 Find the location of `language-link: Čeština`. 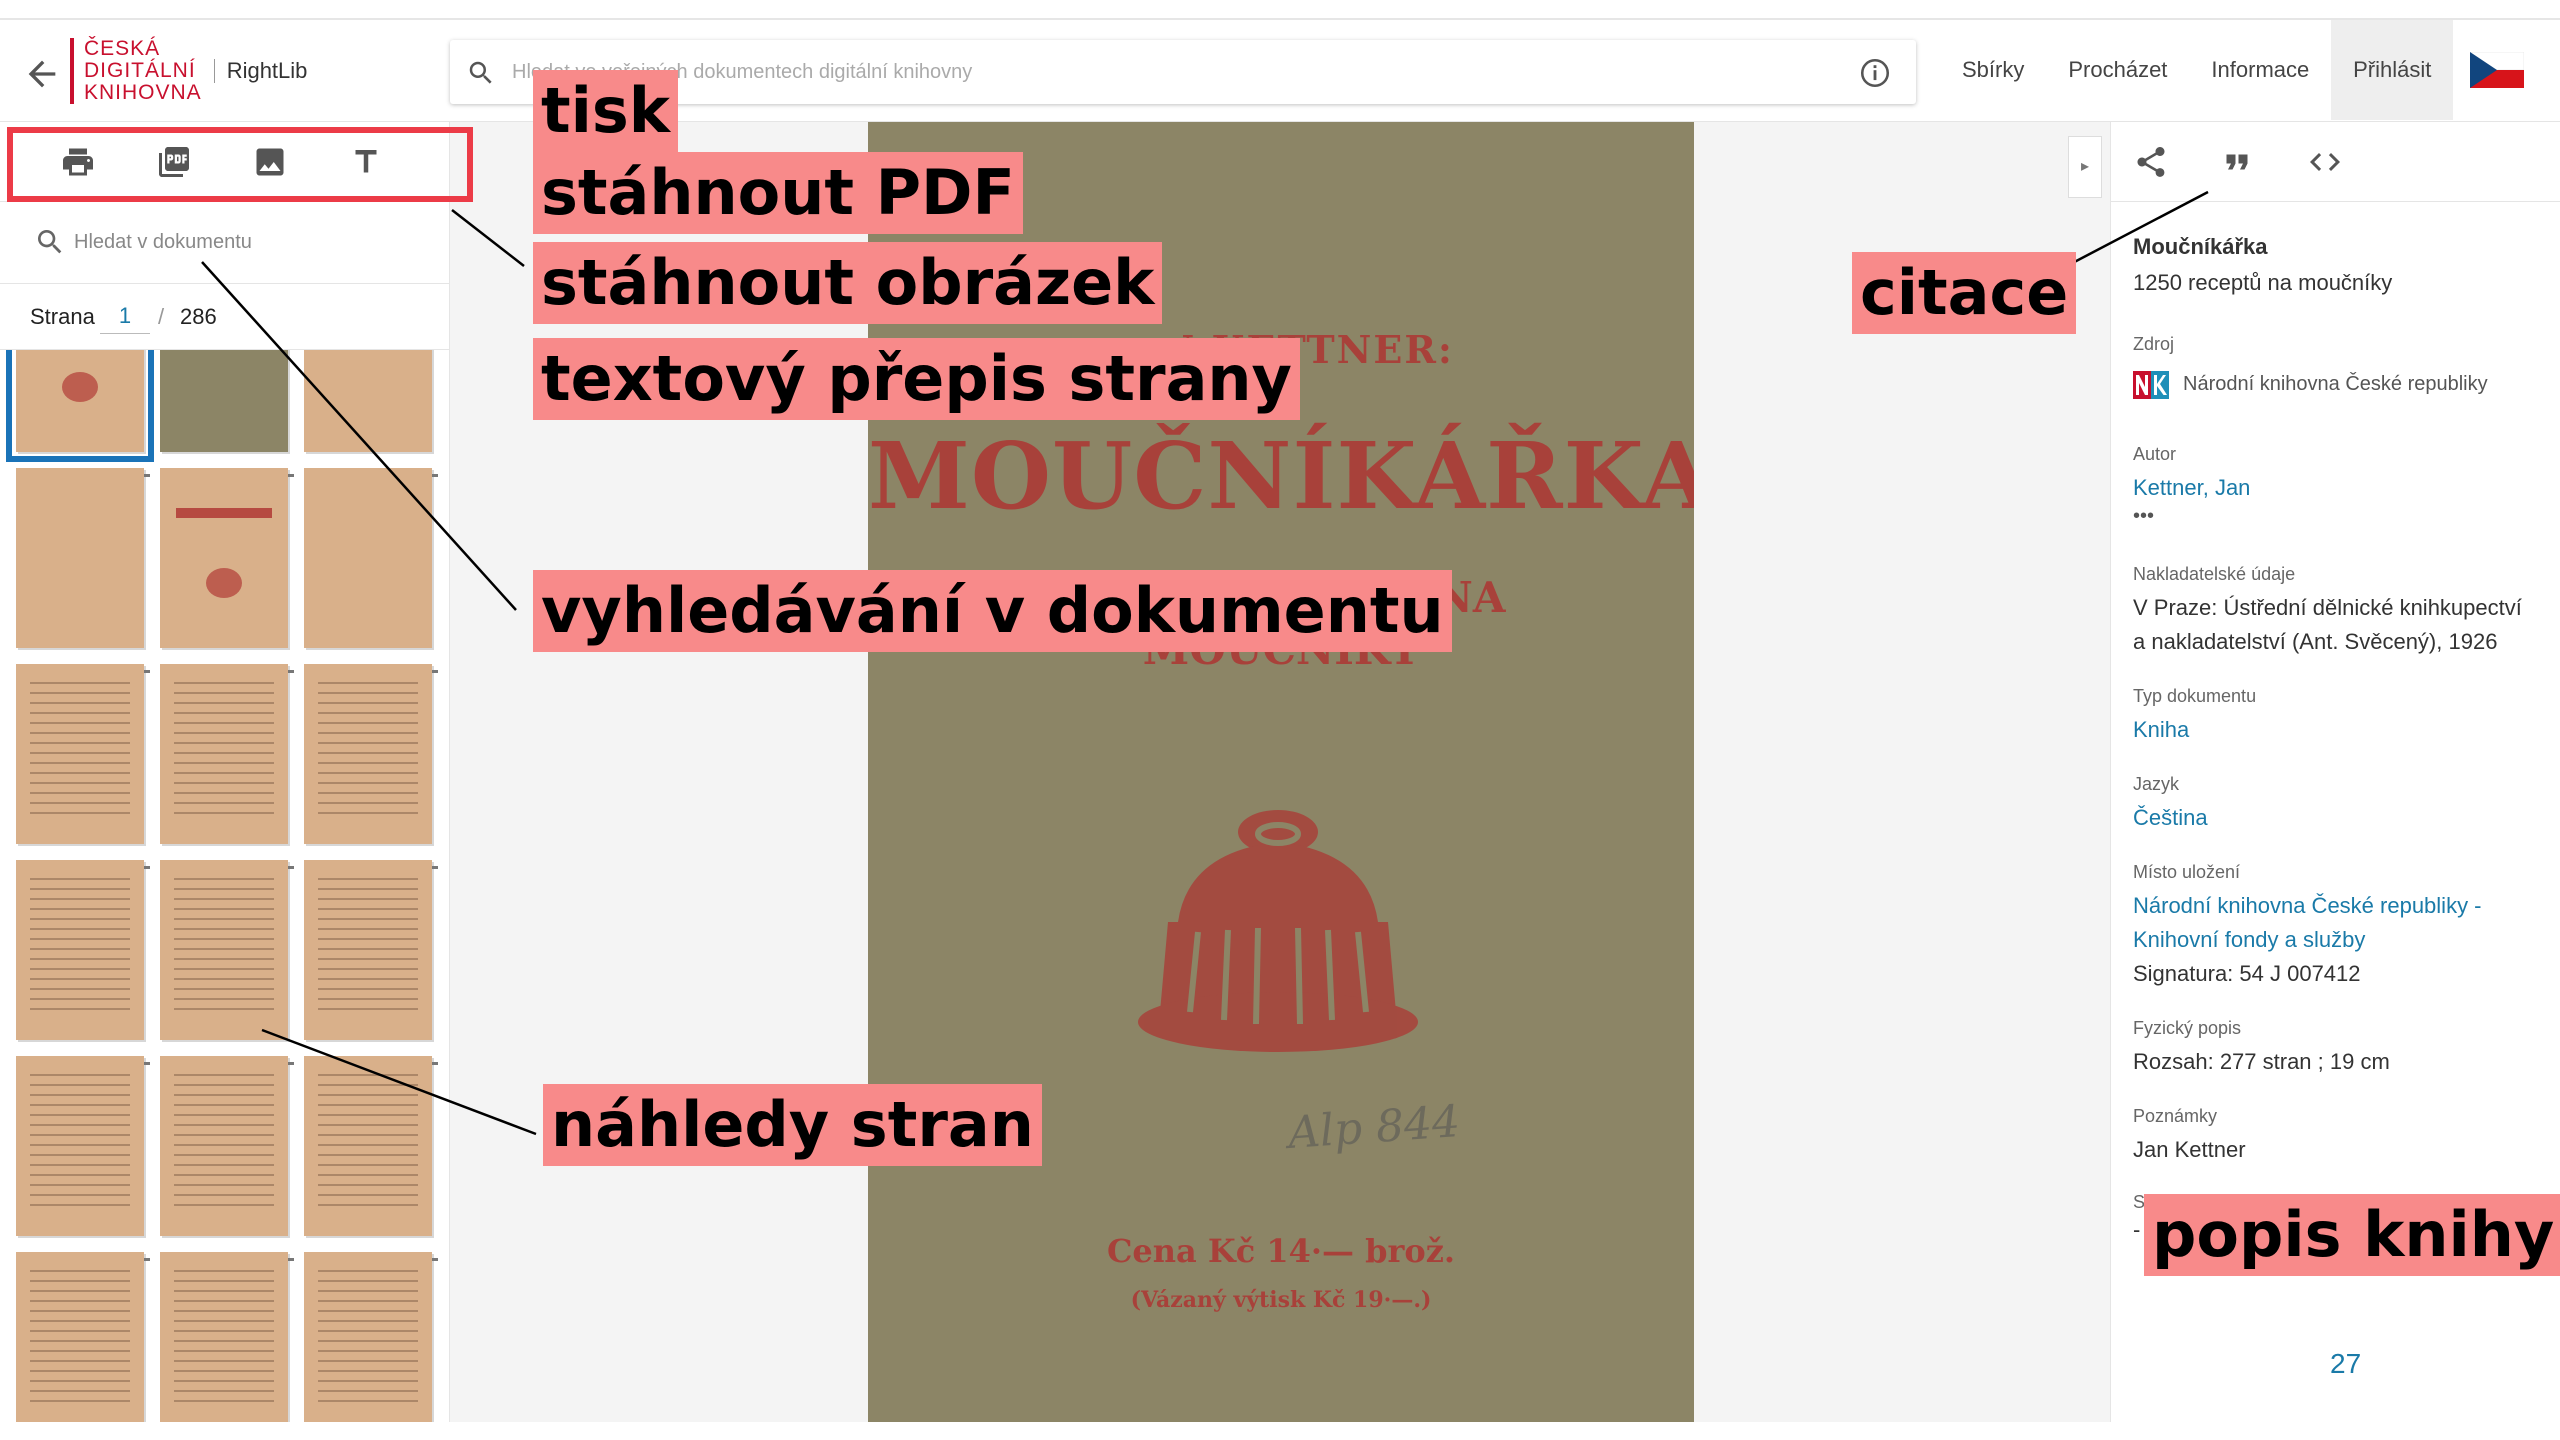

language-link: Čeština is located at coordinates (2338, 818).